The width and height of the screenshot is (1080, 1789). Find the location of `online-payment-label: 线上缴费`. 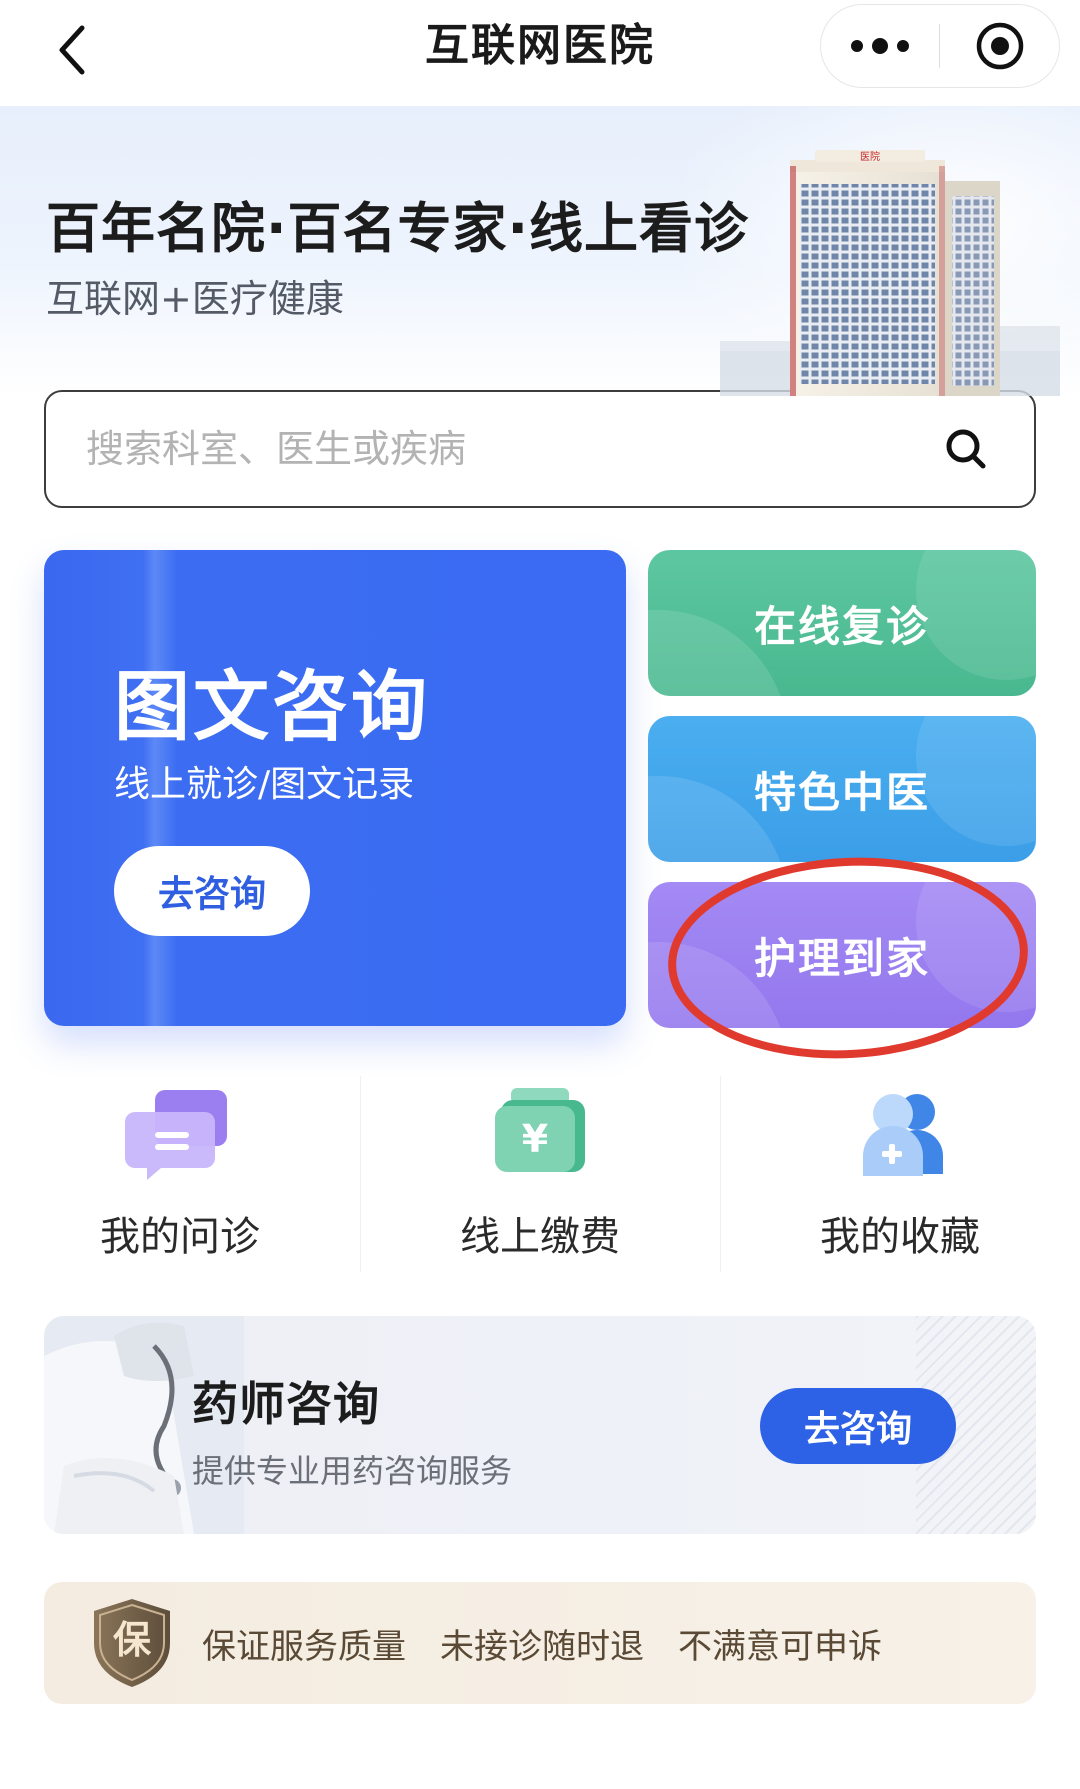

online-payment-label: 线上缴费 is located at coordinates (540, 1237).